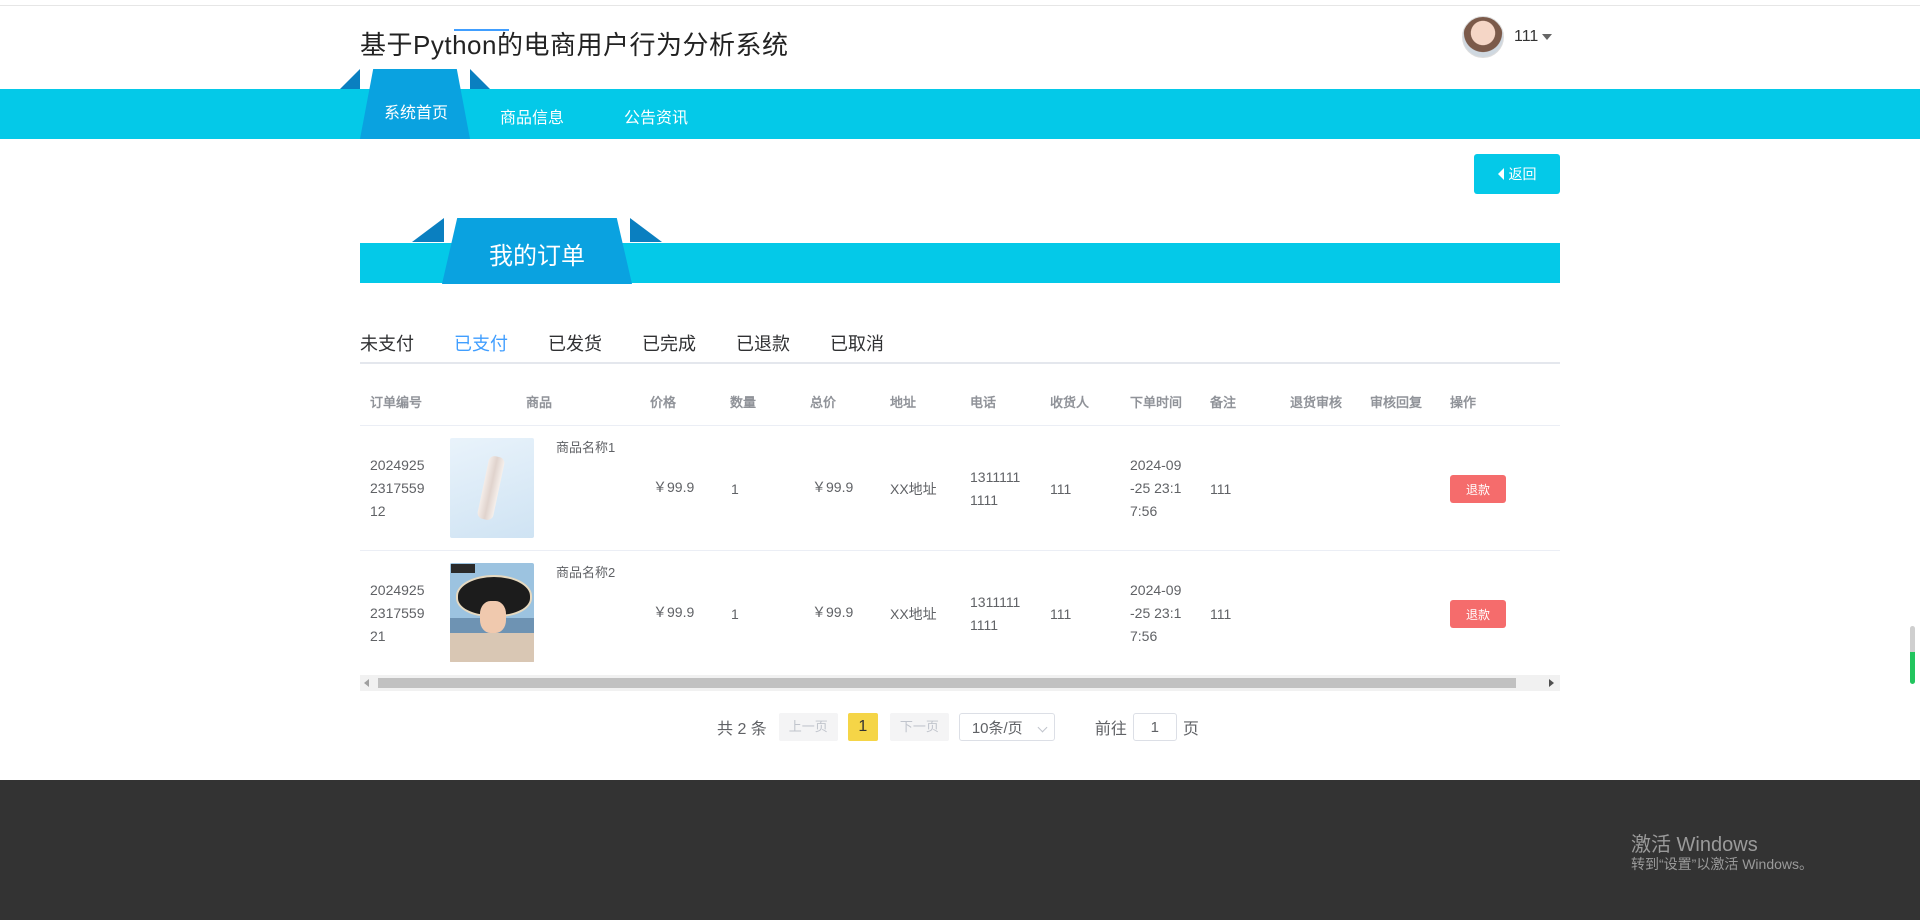 The width and height of the screenshot is (1920, 920). I want to click on prev-page-button: 上一页, so click(808, 727).